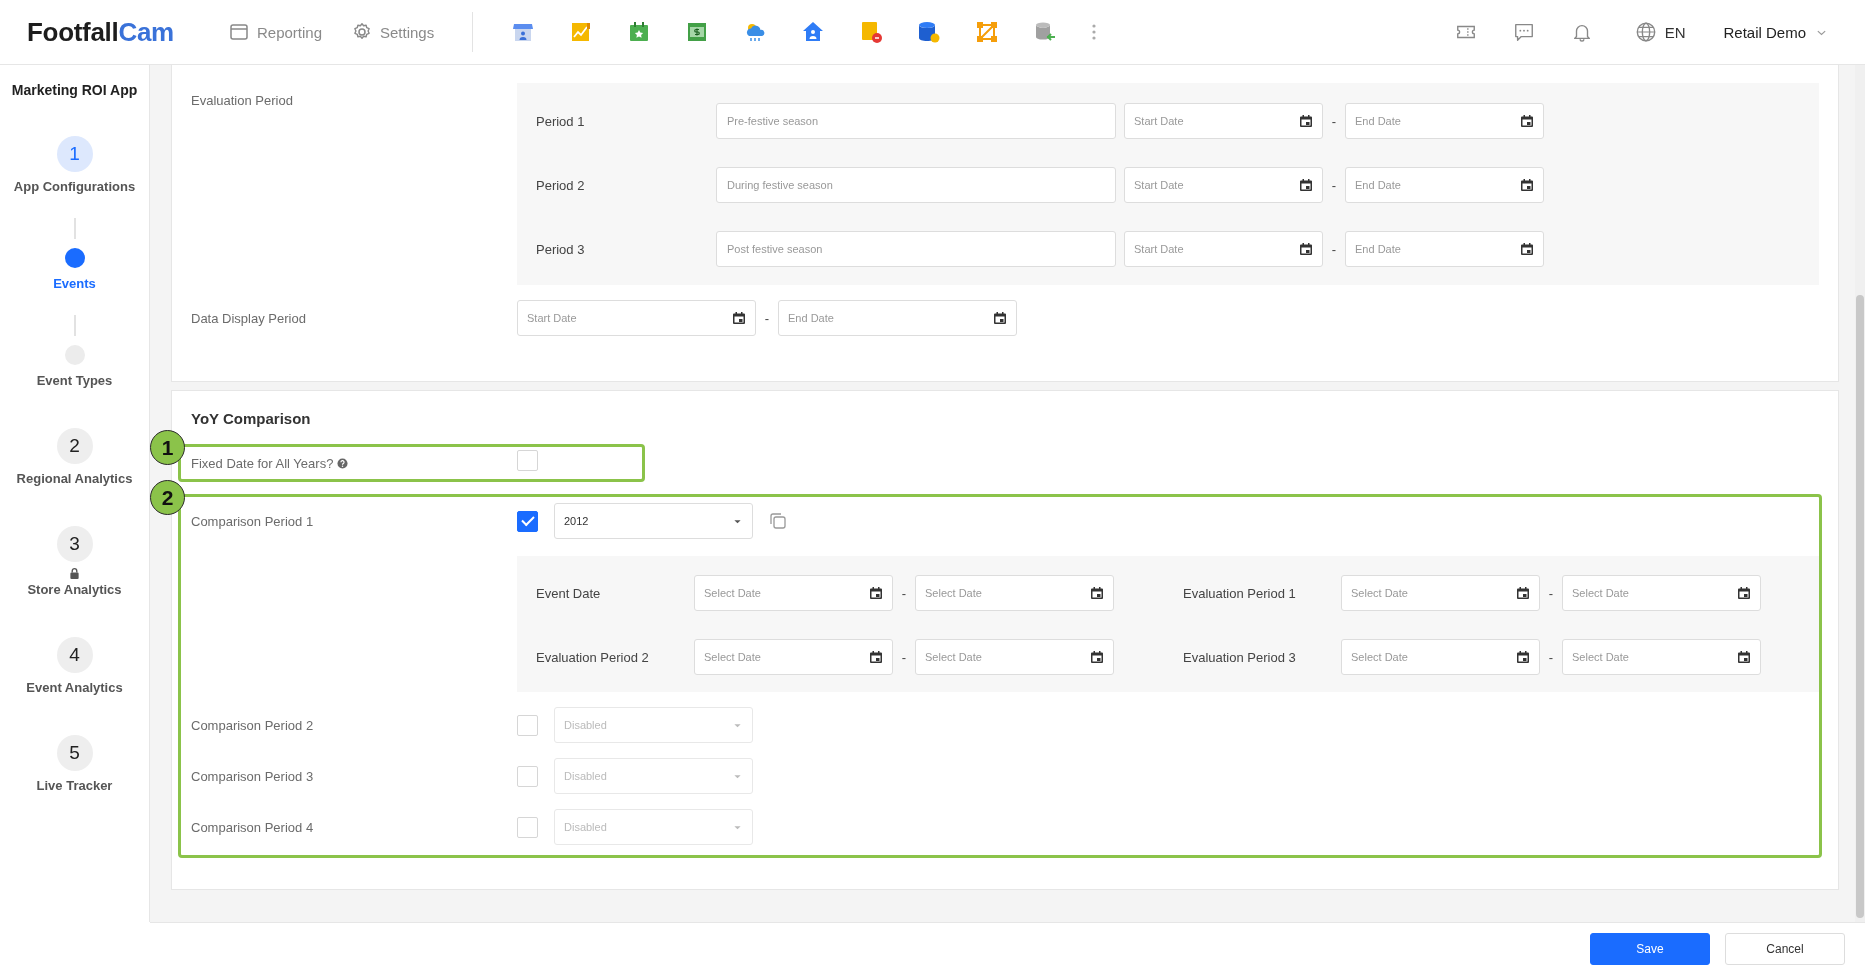  Describe the element at coordinates (393, 32) in the screenshot. I see `nav-link: Settings` at that location.